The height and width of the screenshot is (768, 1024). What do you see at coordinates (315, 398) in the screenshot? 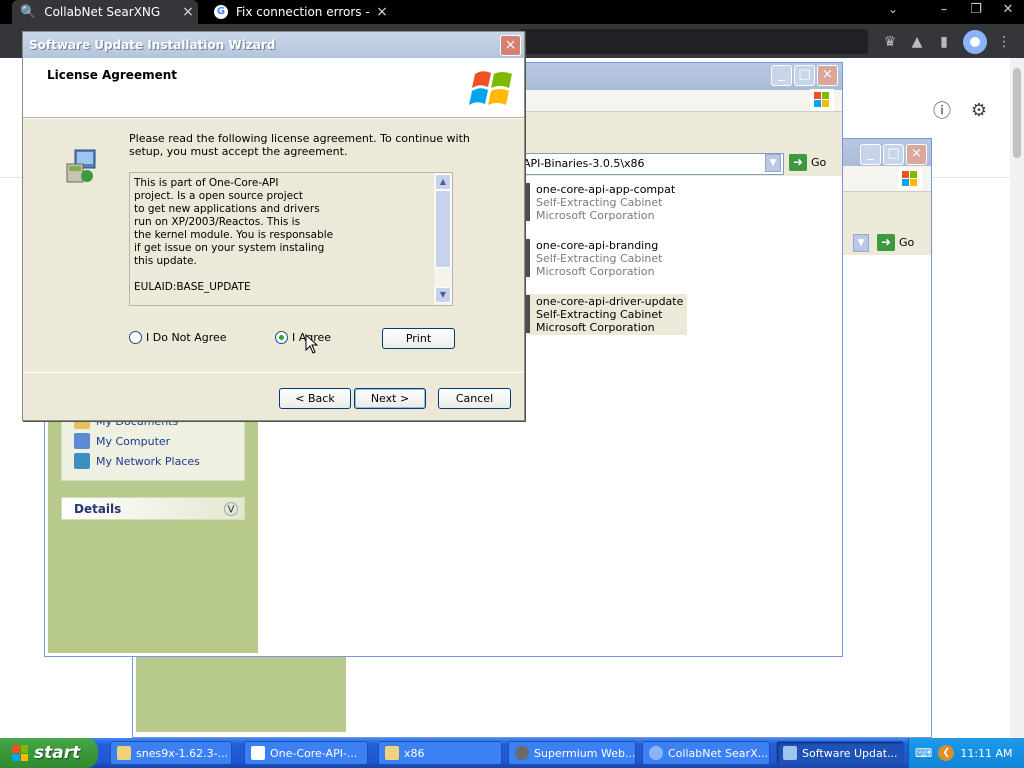
I see `back-button: < Back` at bounding box center [315, 398].